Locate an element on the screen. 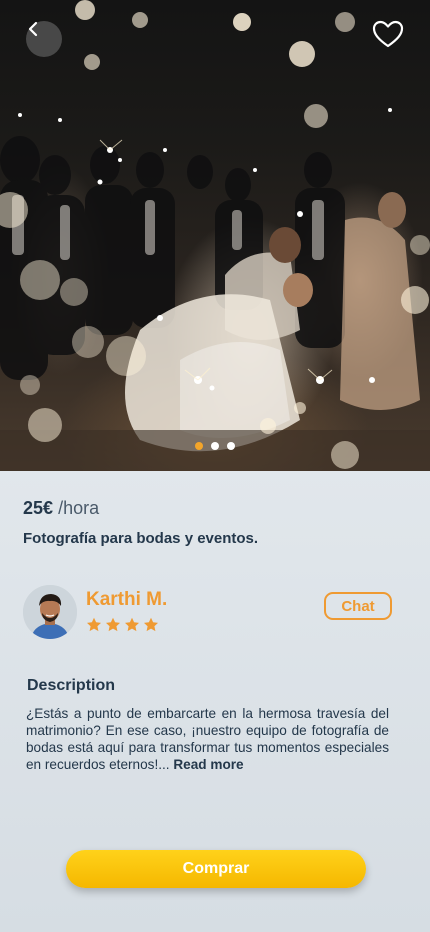 This screenshot has height=932, width=430. person-avatar-icon is located at coordinates (50, 612).